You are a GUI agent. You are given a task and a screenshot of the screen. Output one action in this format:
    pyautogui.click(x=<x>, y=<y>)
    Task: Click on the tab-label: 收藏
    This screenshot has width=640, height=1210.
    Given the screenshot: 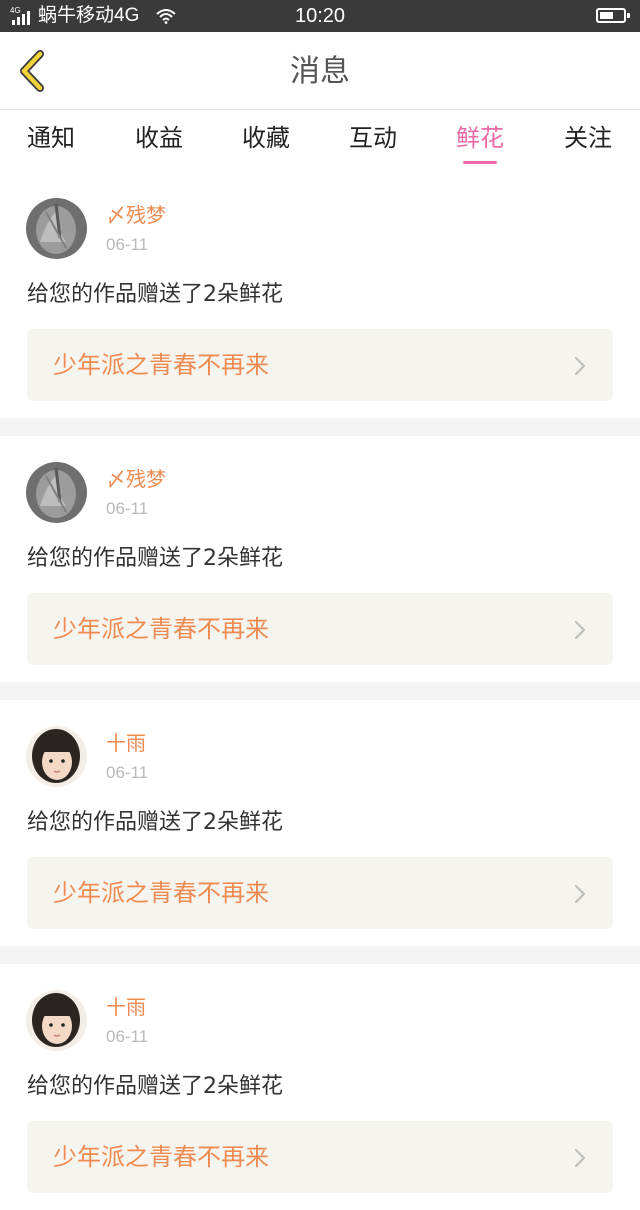 What is the action you would take?
    pyautogui.click(x=266, y=138)
    